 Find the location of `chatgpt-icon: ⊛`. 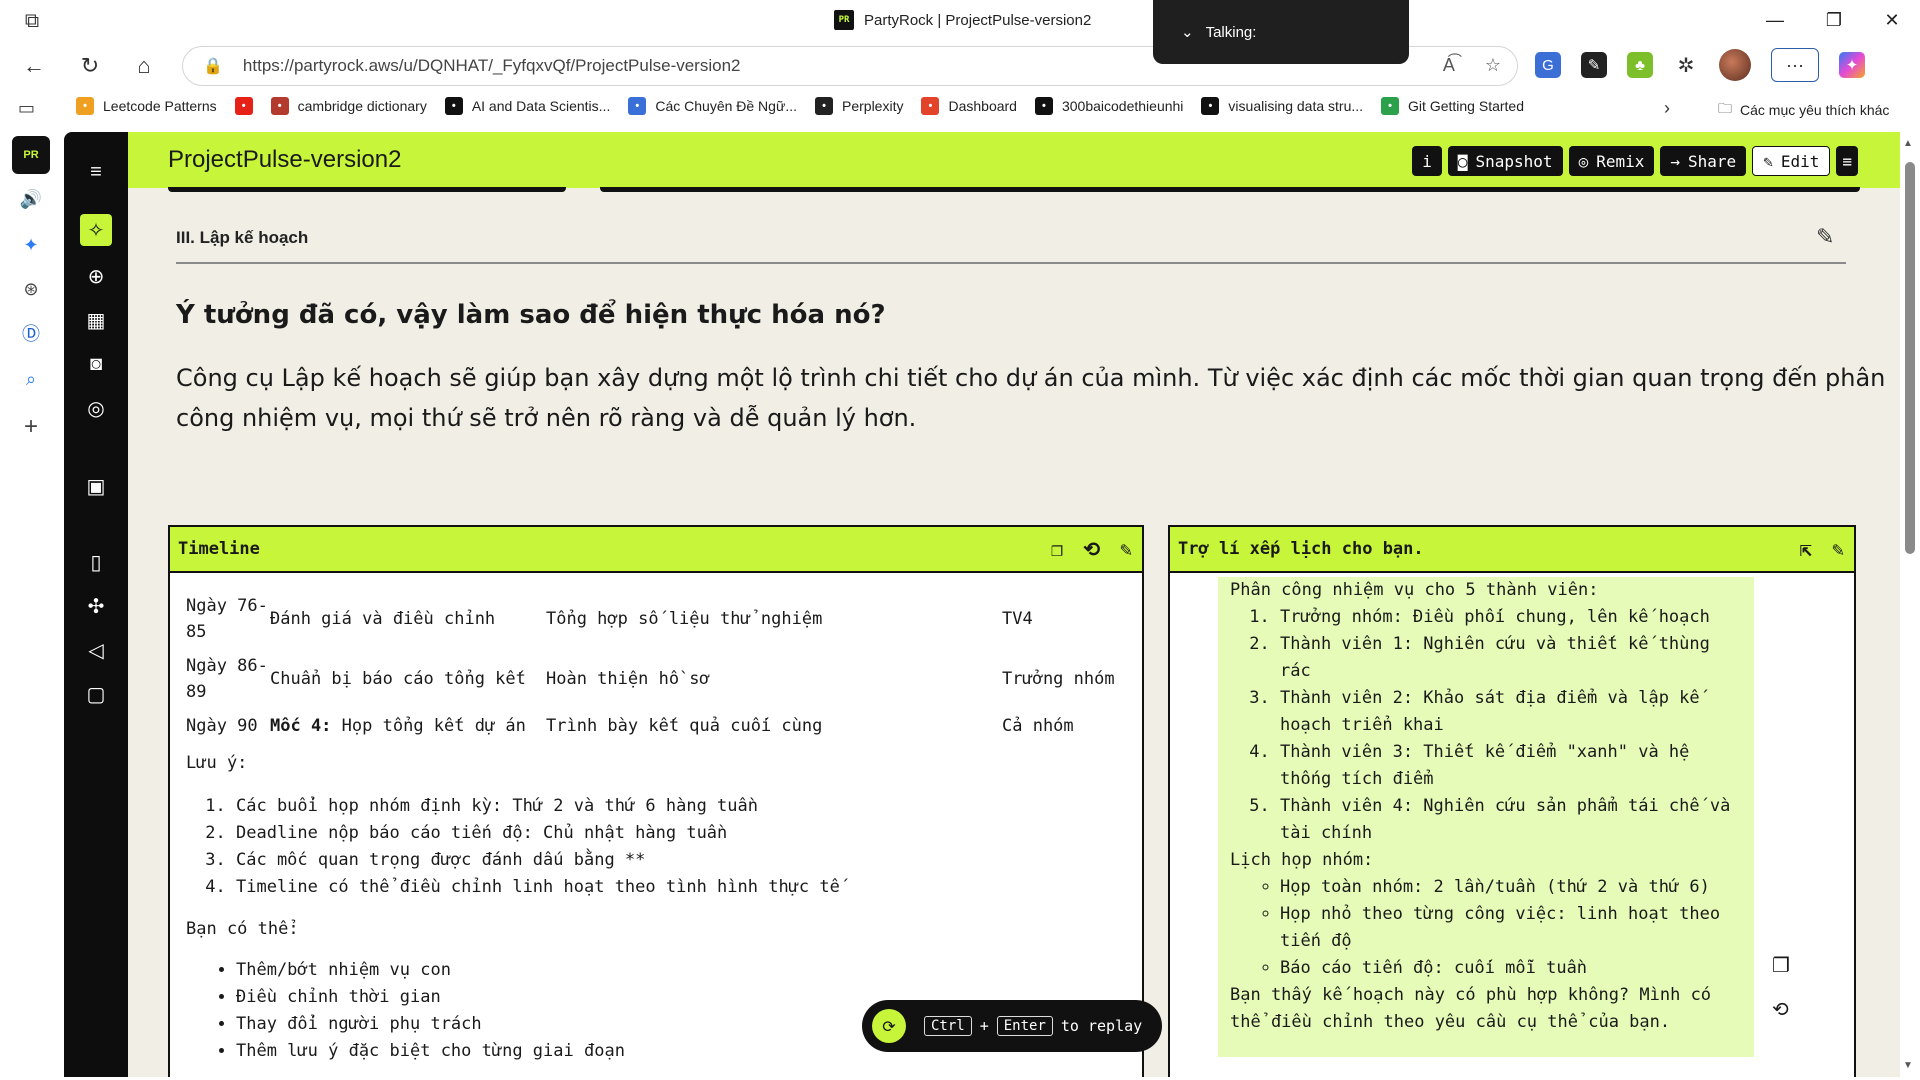

chatgpt-icon: ⊛ is located at coordinates (31, 289).